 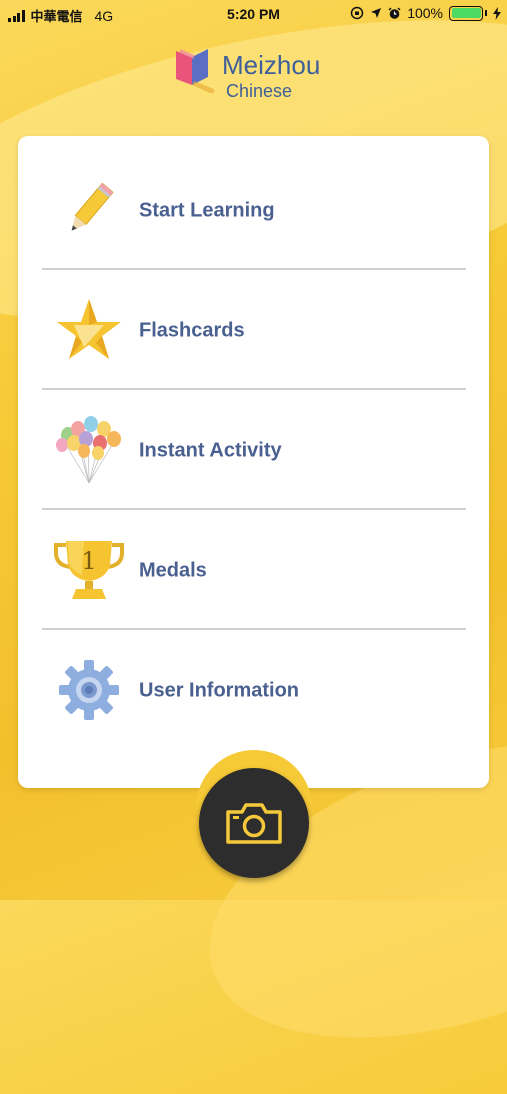 I want to click on menu-item-medals: 1 Medals, so click(x=253, y=571).